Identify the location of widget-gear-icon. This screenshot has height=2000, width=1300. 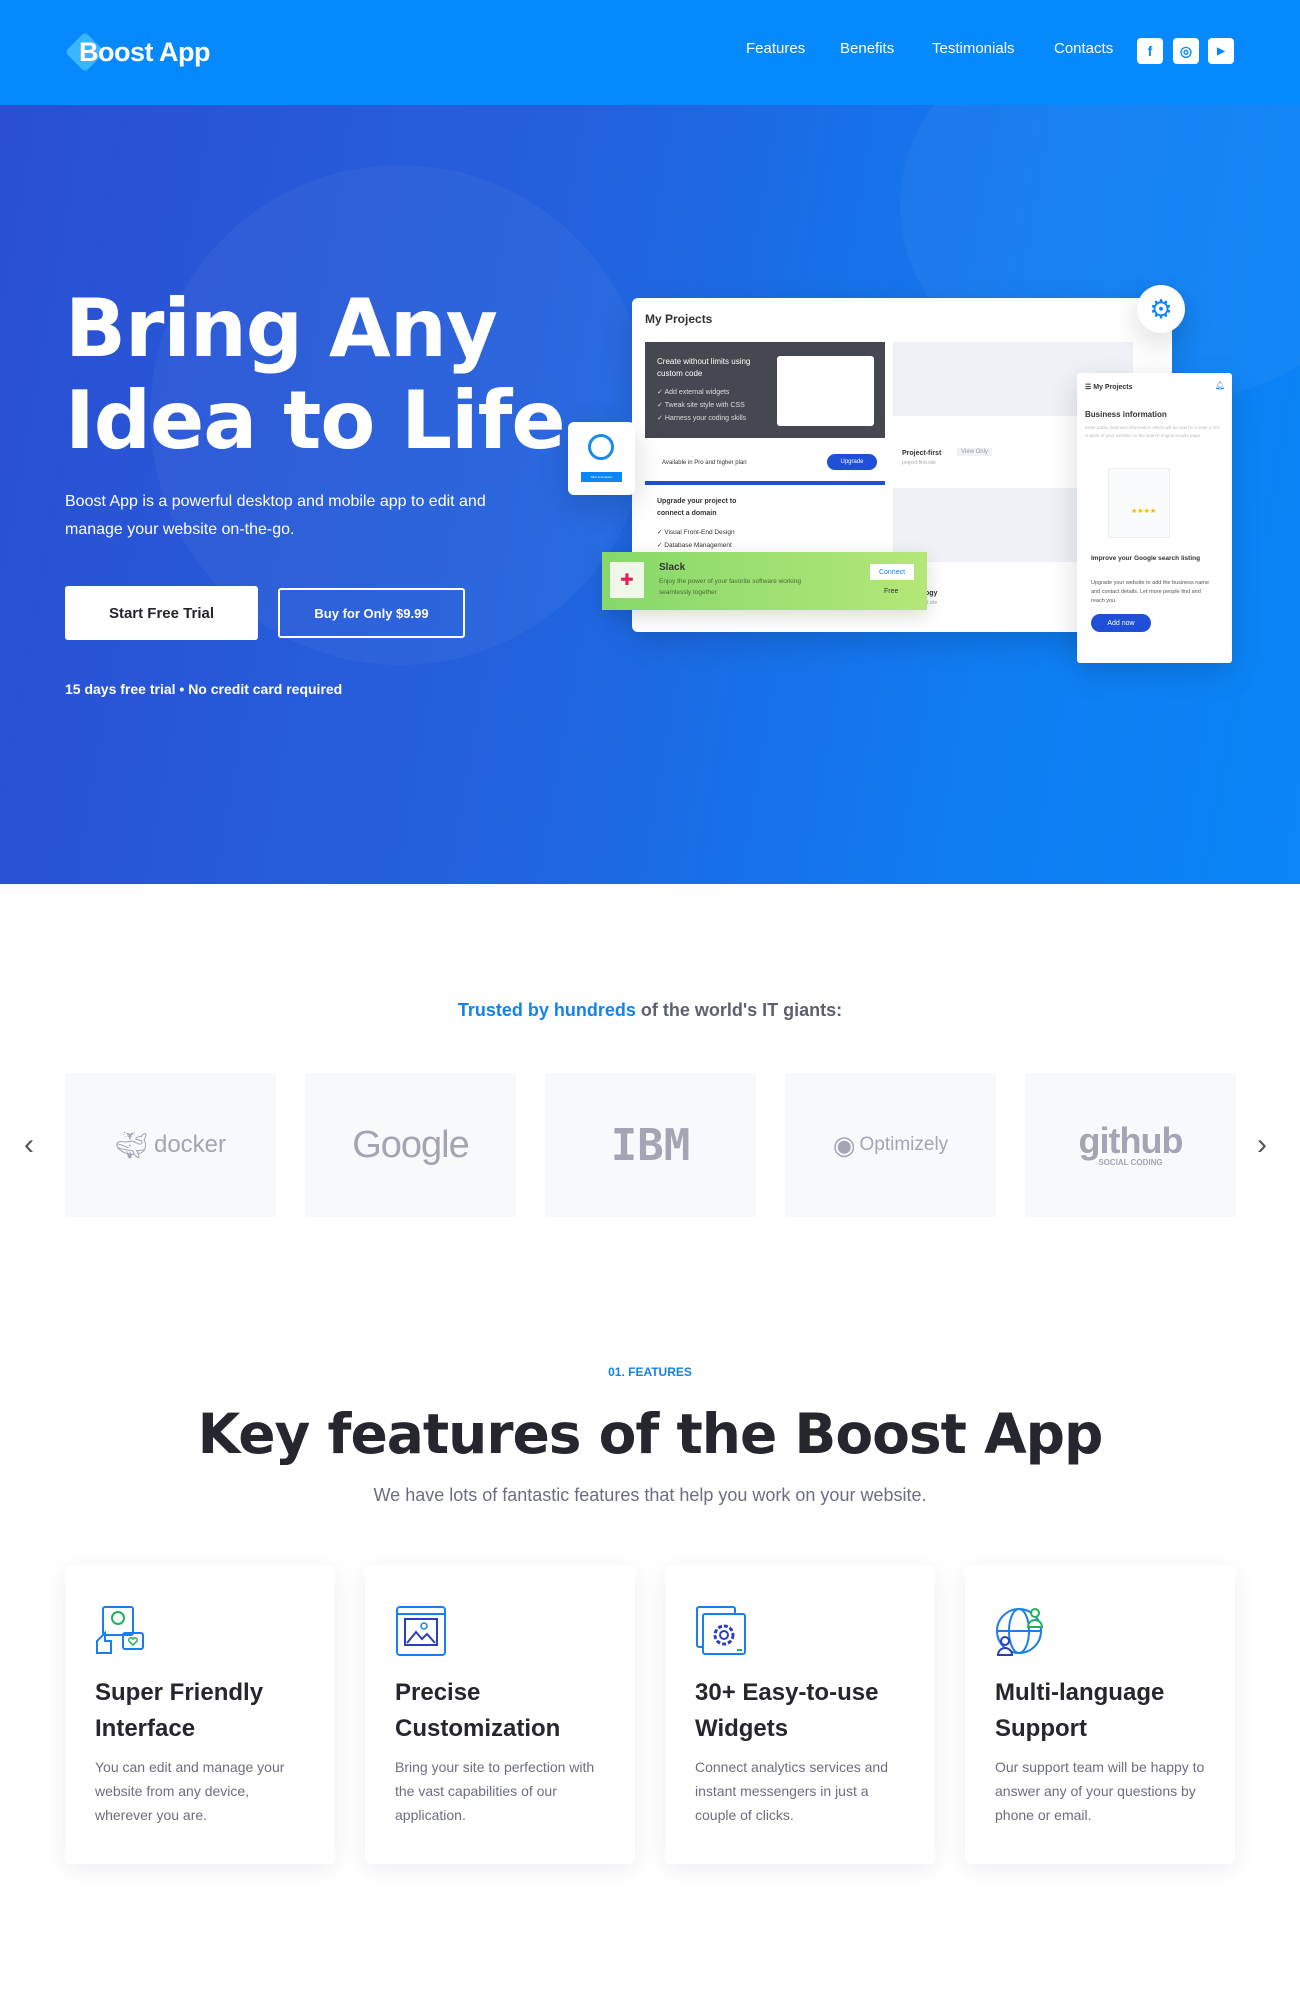
(721, 1630).